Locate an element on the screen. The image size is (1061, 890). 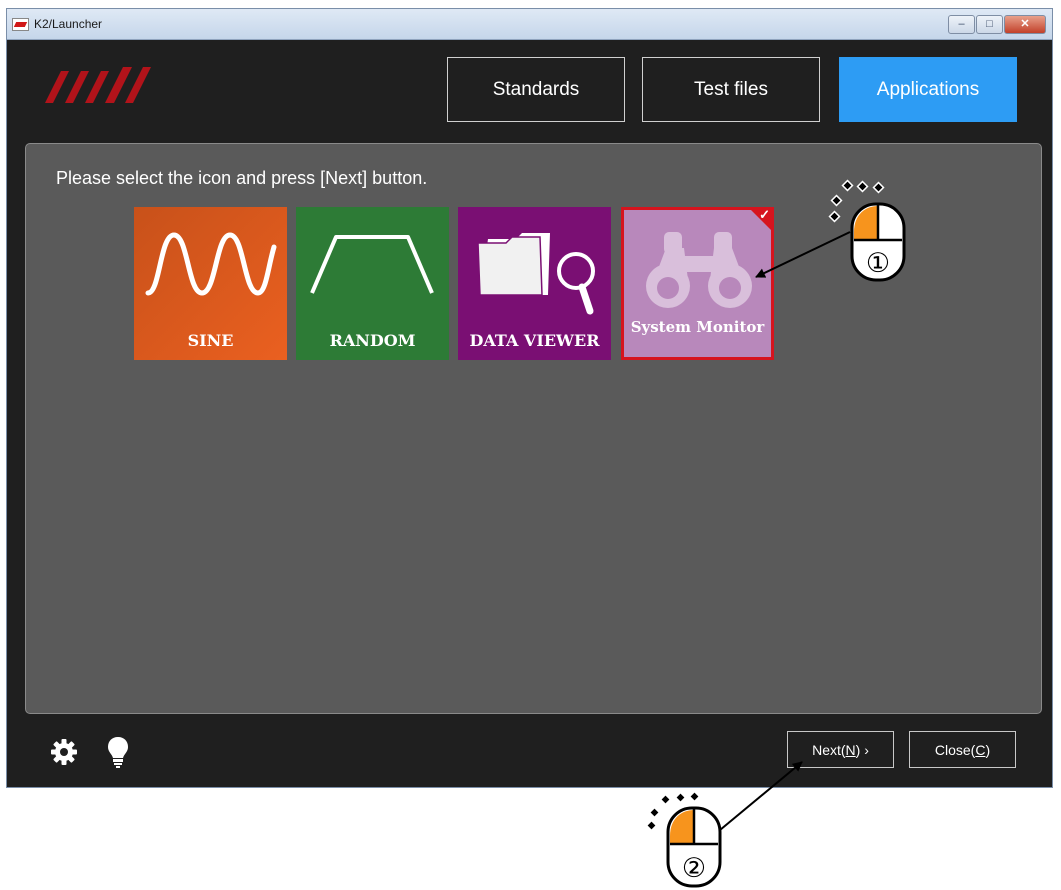
arrow-to-next-button is located at coordinates (761, 796).